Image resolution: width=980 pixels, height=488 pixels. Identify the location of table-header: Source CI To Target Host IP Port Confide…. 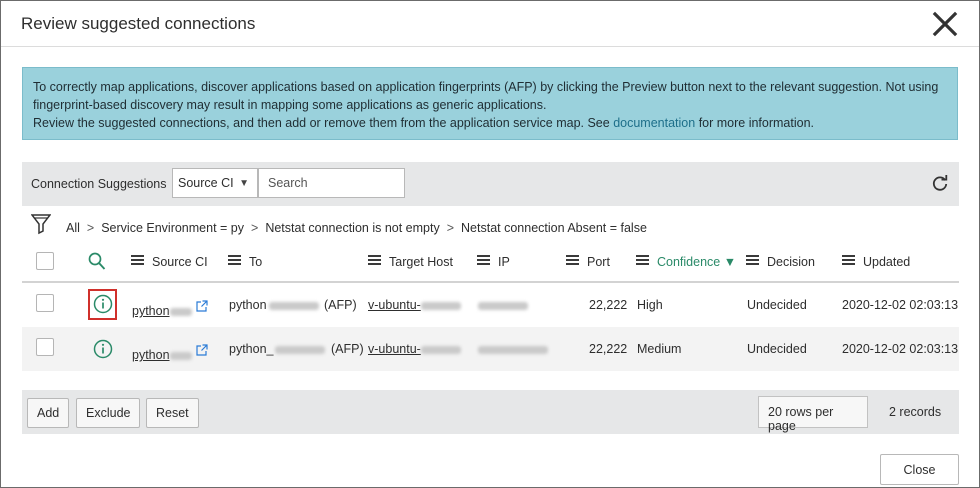
(490, 264).